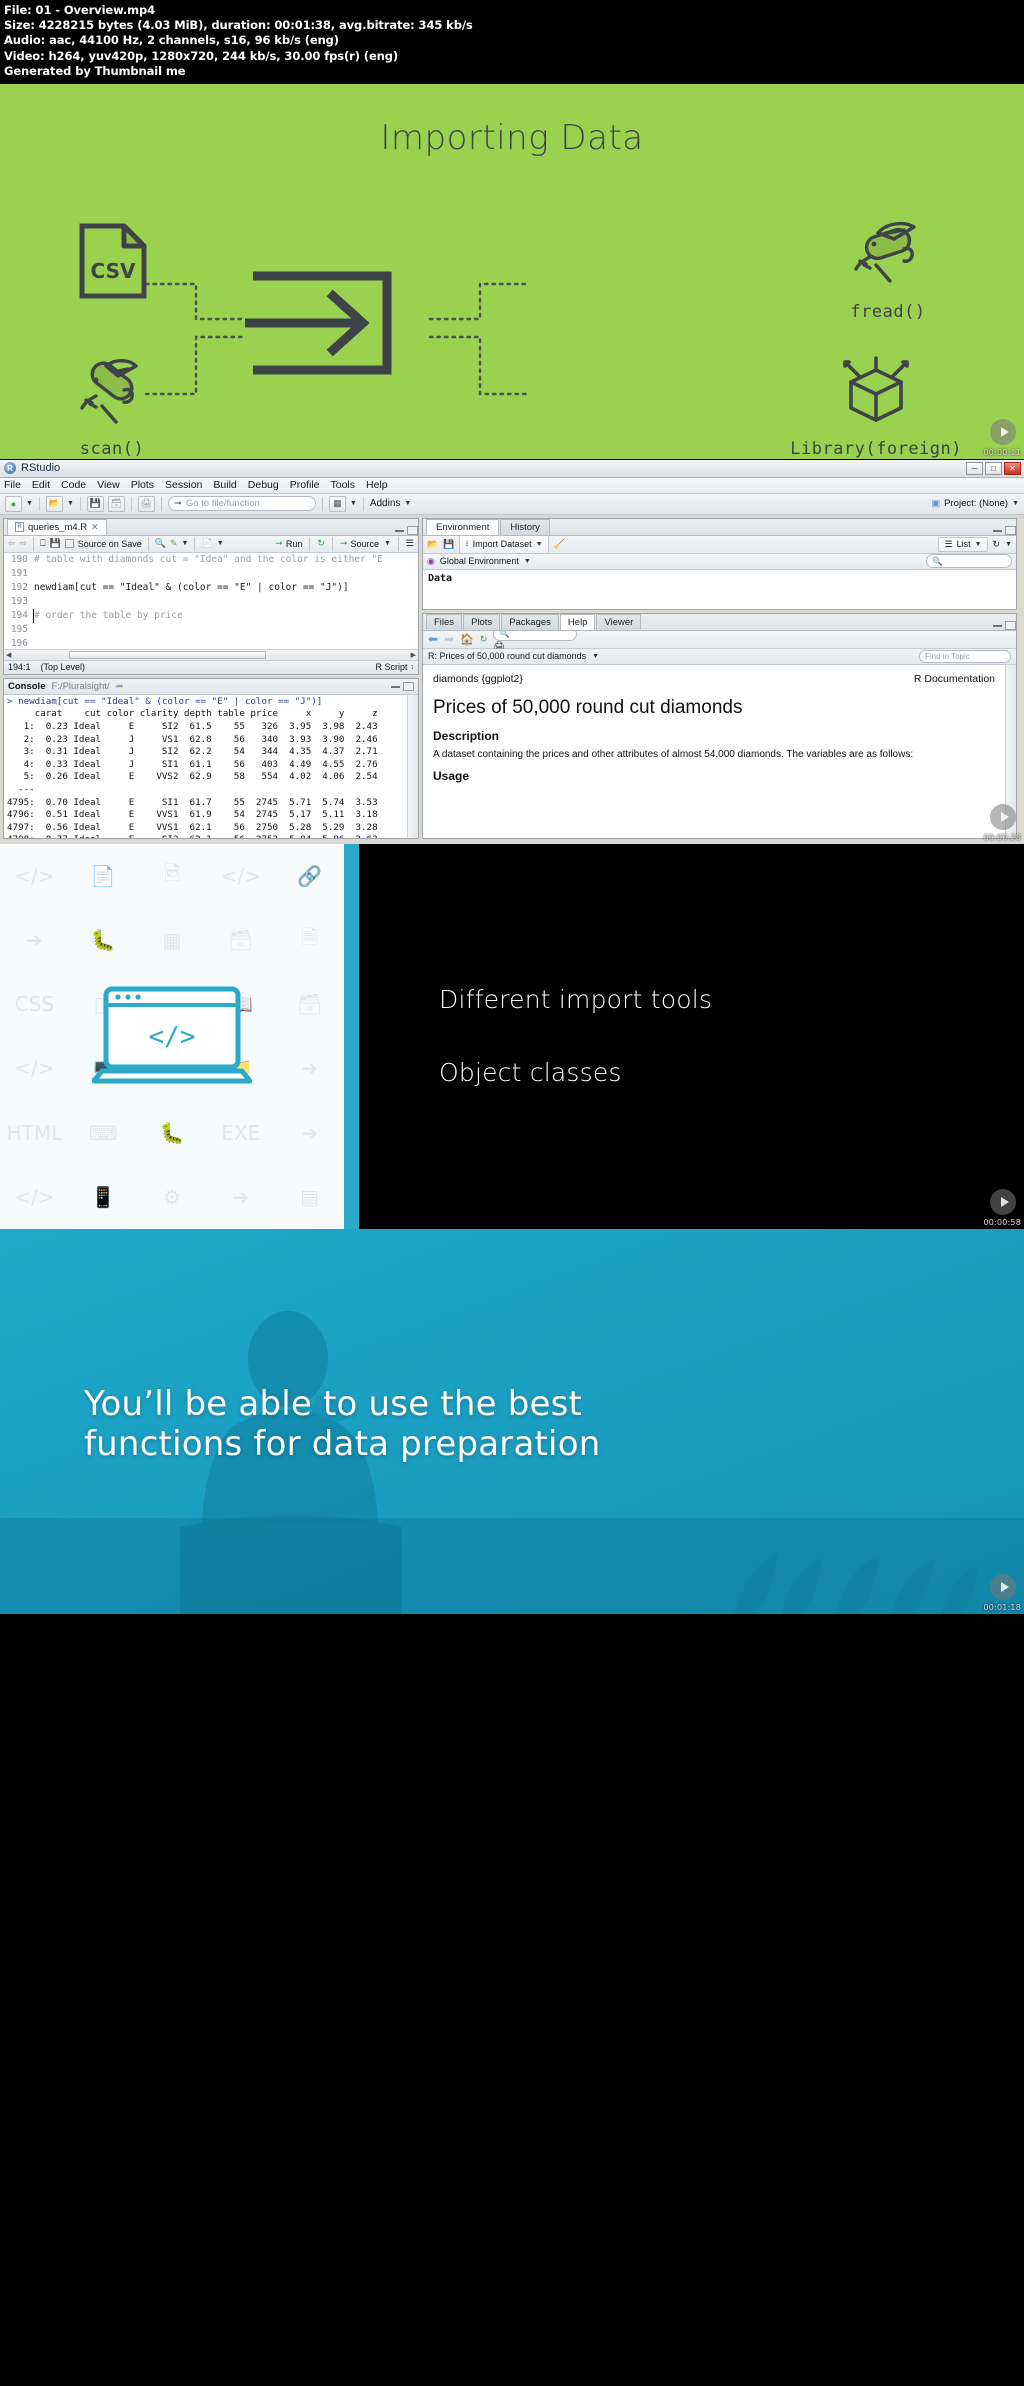 The width and height of the screenshot is (1024, 2386). I want to click on show-in-new-window-icon: ⎕, so click(42, 543).